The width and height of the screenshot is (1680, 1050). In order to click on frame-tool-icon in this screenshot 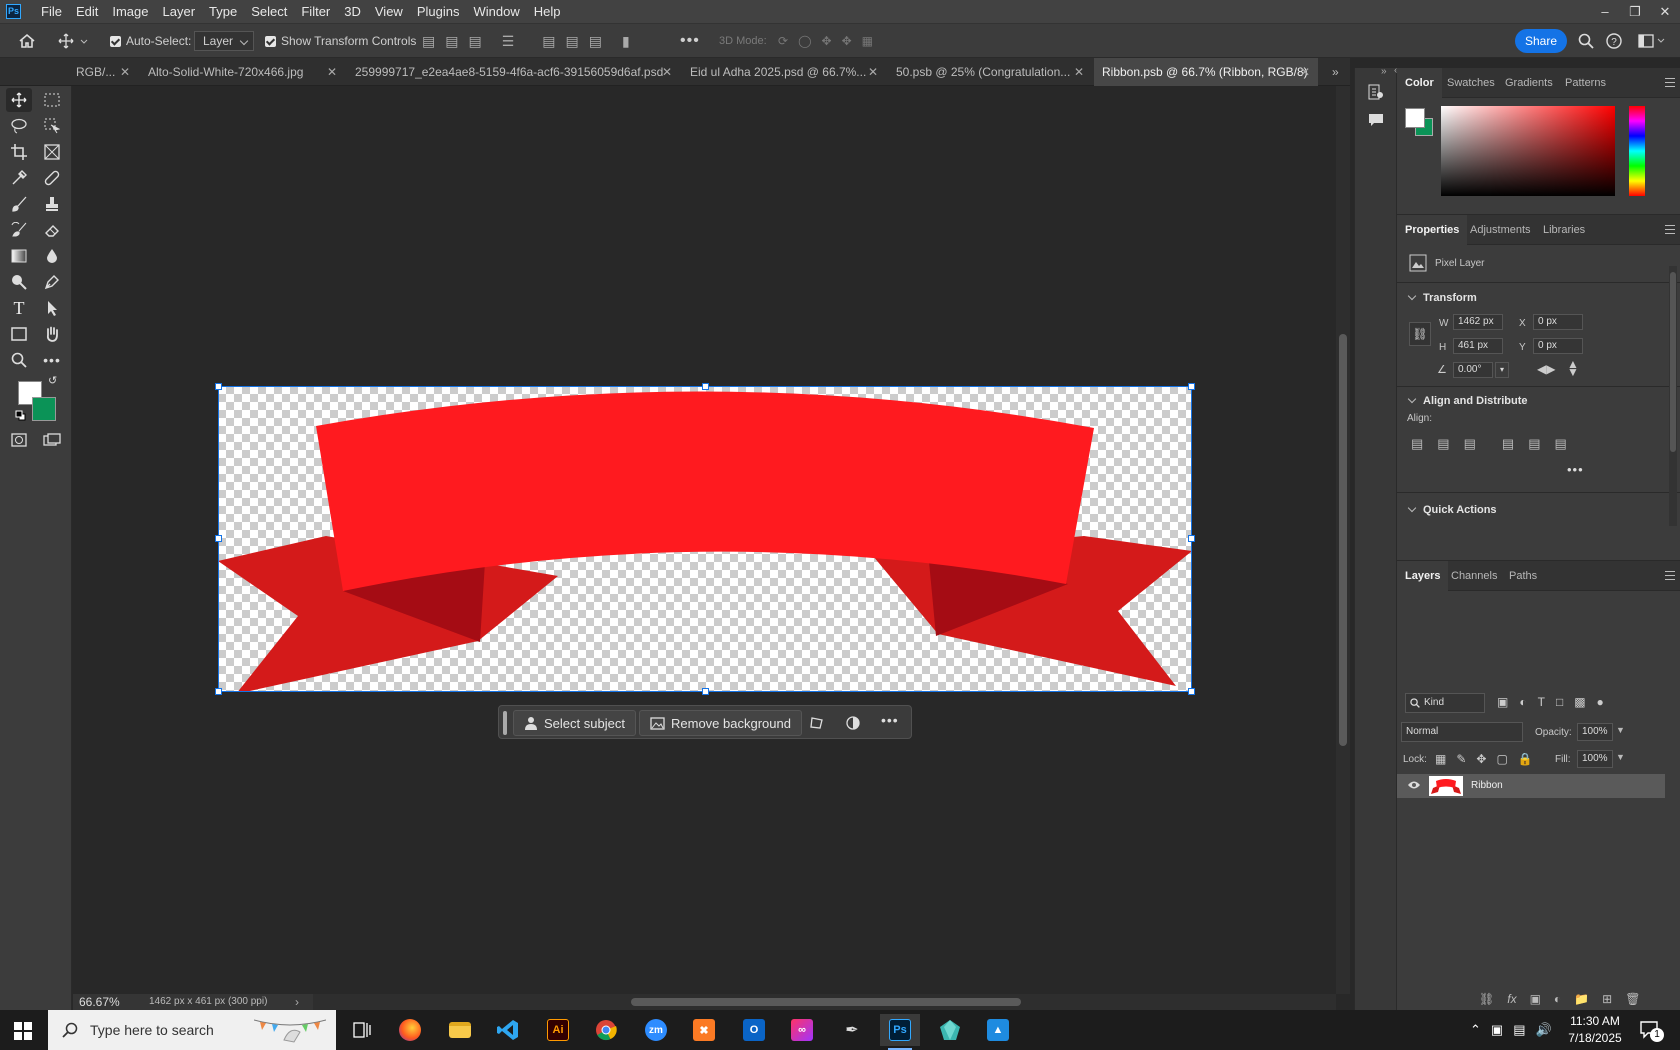, I will do `click(52, 152)`.